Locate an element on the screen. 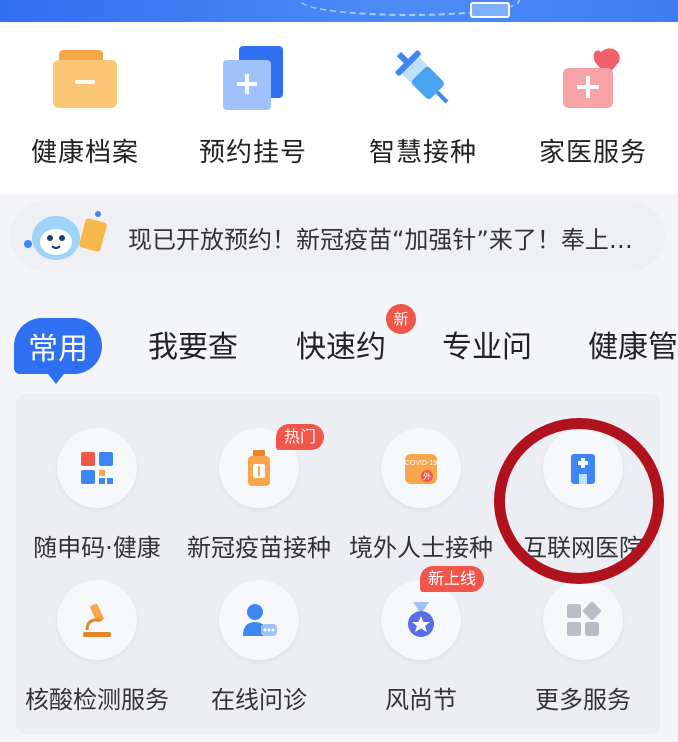 The width and height of the screenshot is (678, 742). service-label: 更多服务 is located at coordinates (583, 700).